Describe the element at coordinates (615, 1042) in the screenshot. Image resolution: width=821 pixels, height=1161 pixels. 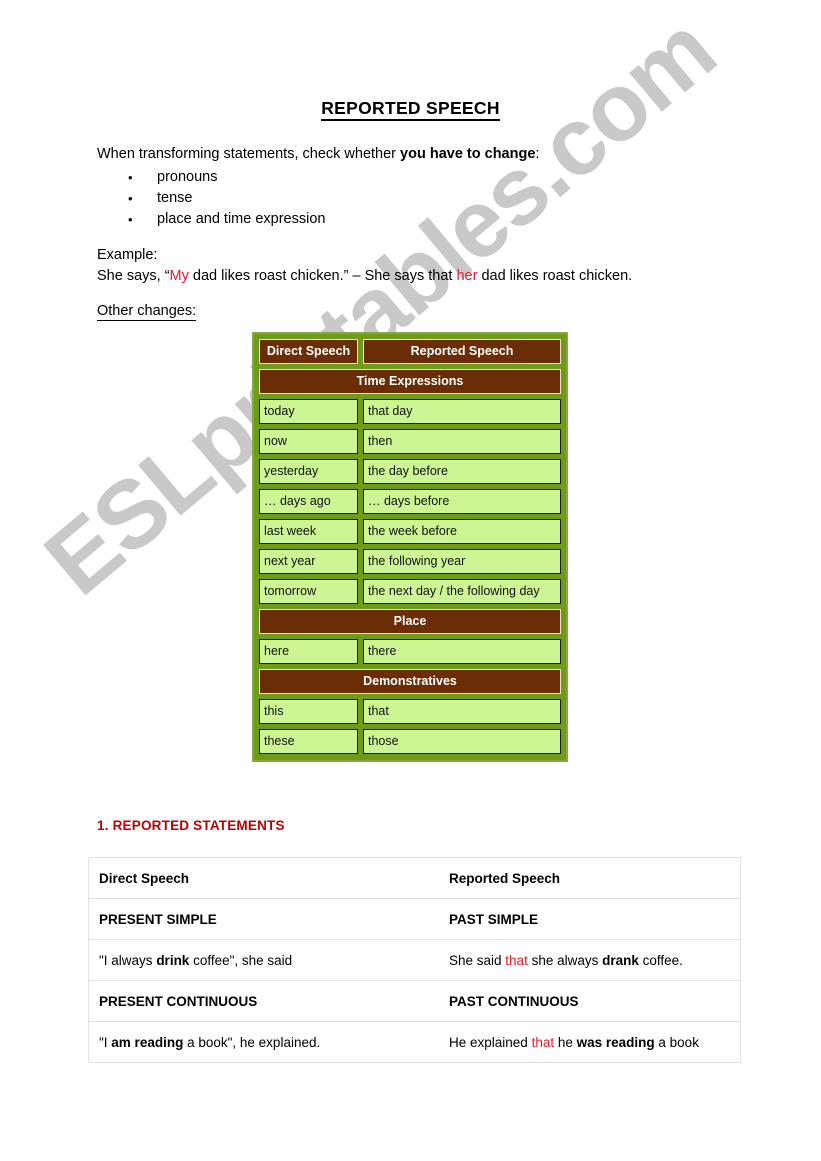
I see `text-bold: was reading` at that location.